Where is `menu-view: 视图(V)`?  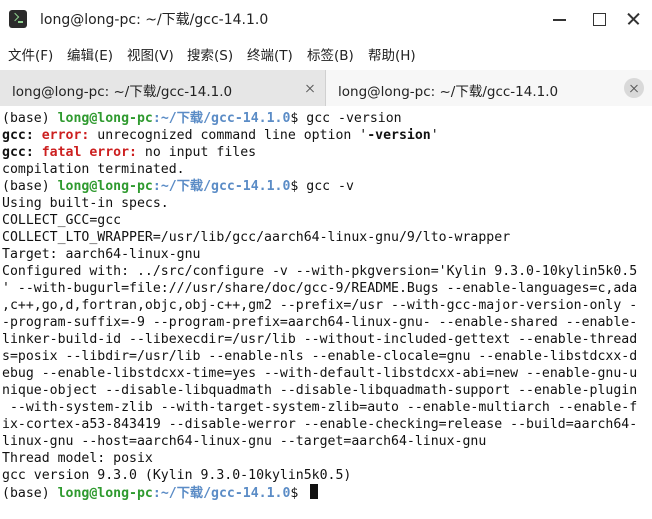 menu-view: 视图(V) is located at coordinates (150, 54).